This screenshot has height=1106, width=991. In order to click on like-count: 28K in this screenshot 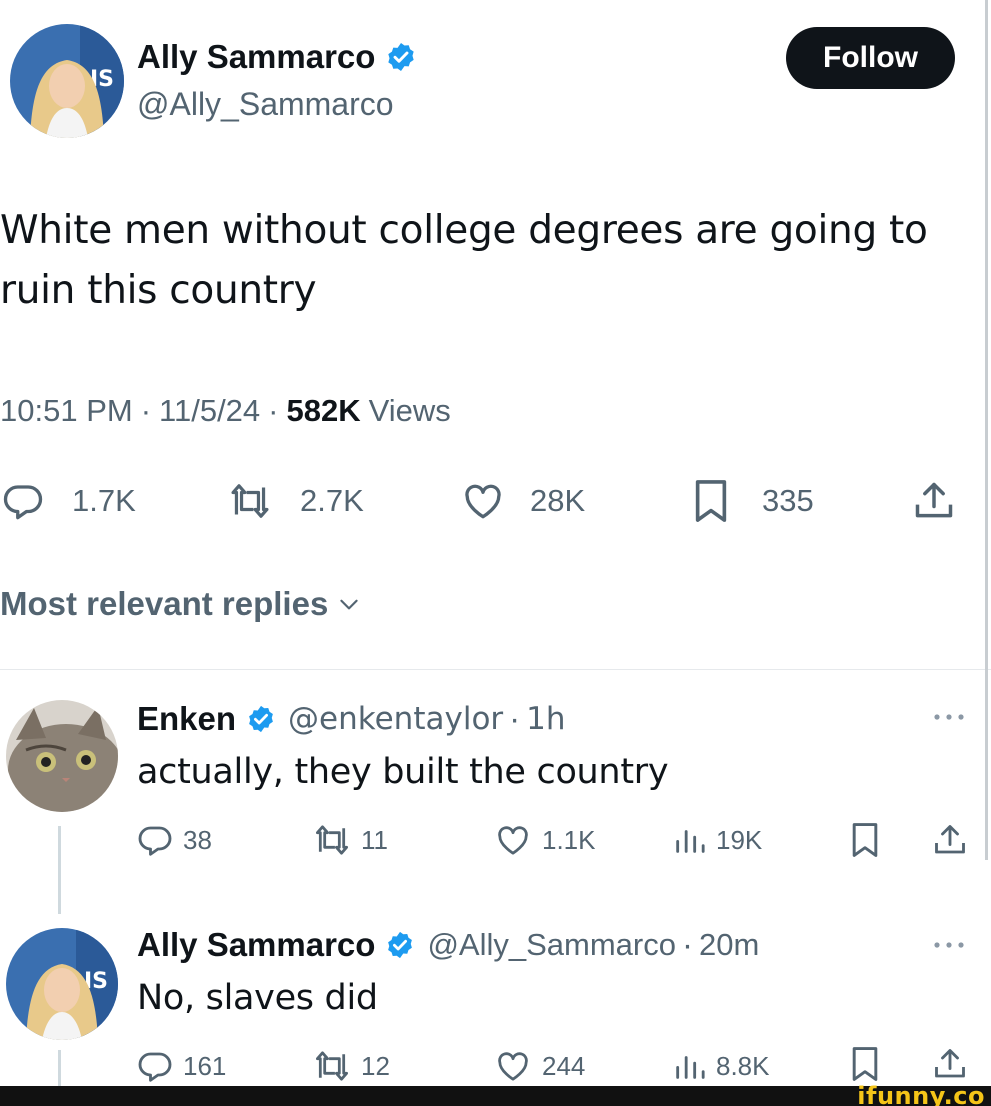, I will do `click(558, 500)`.